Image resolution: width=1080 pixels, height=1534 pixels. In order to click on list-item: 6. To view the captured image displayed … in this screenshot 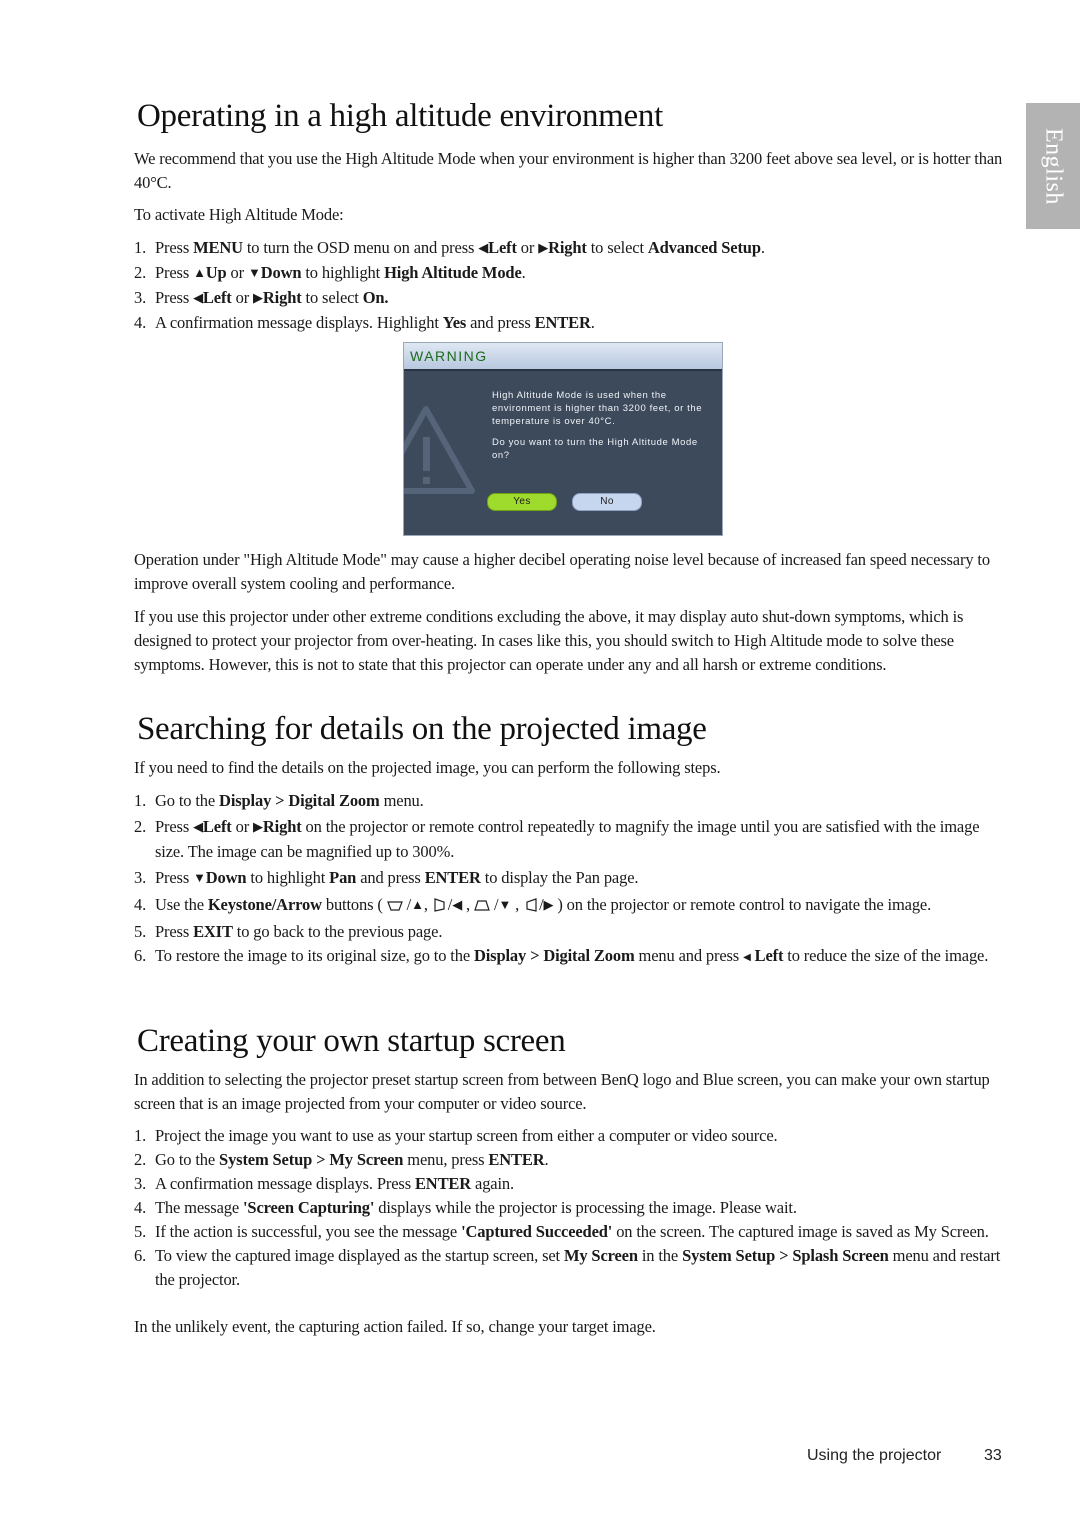, I will do `click(567, 1267)`.